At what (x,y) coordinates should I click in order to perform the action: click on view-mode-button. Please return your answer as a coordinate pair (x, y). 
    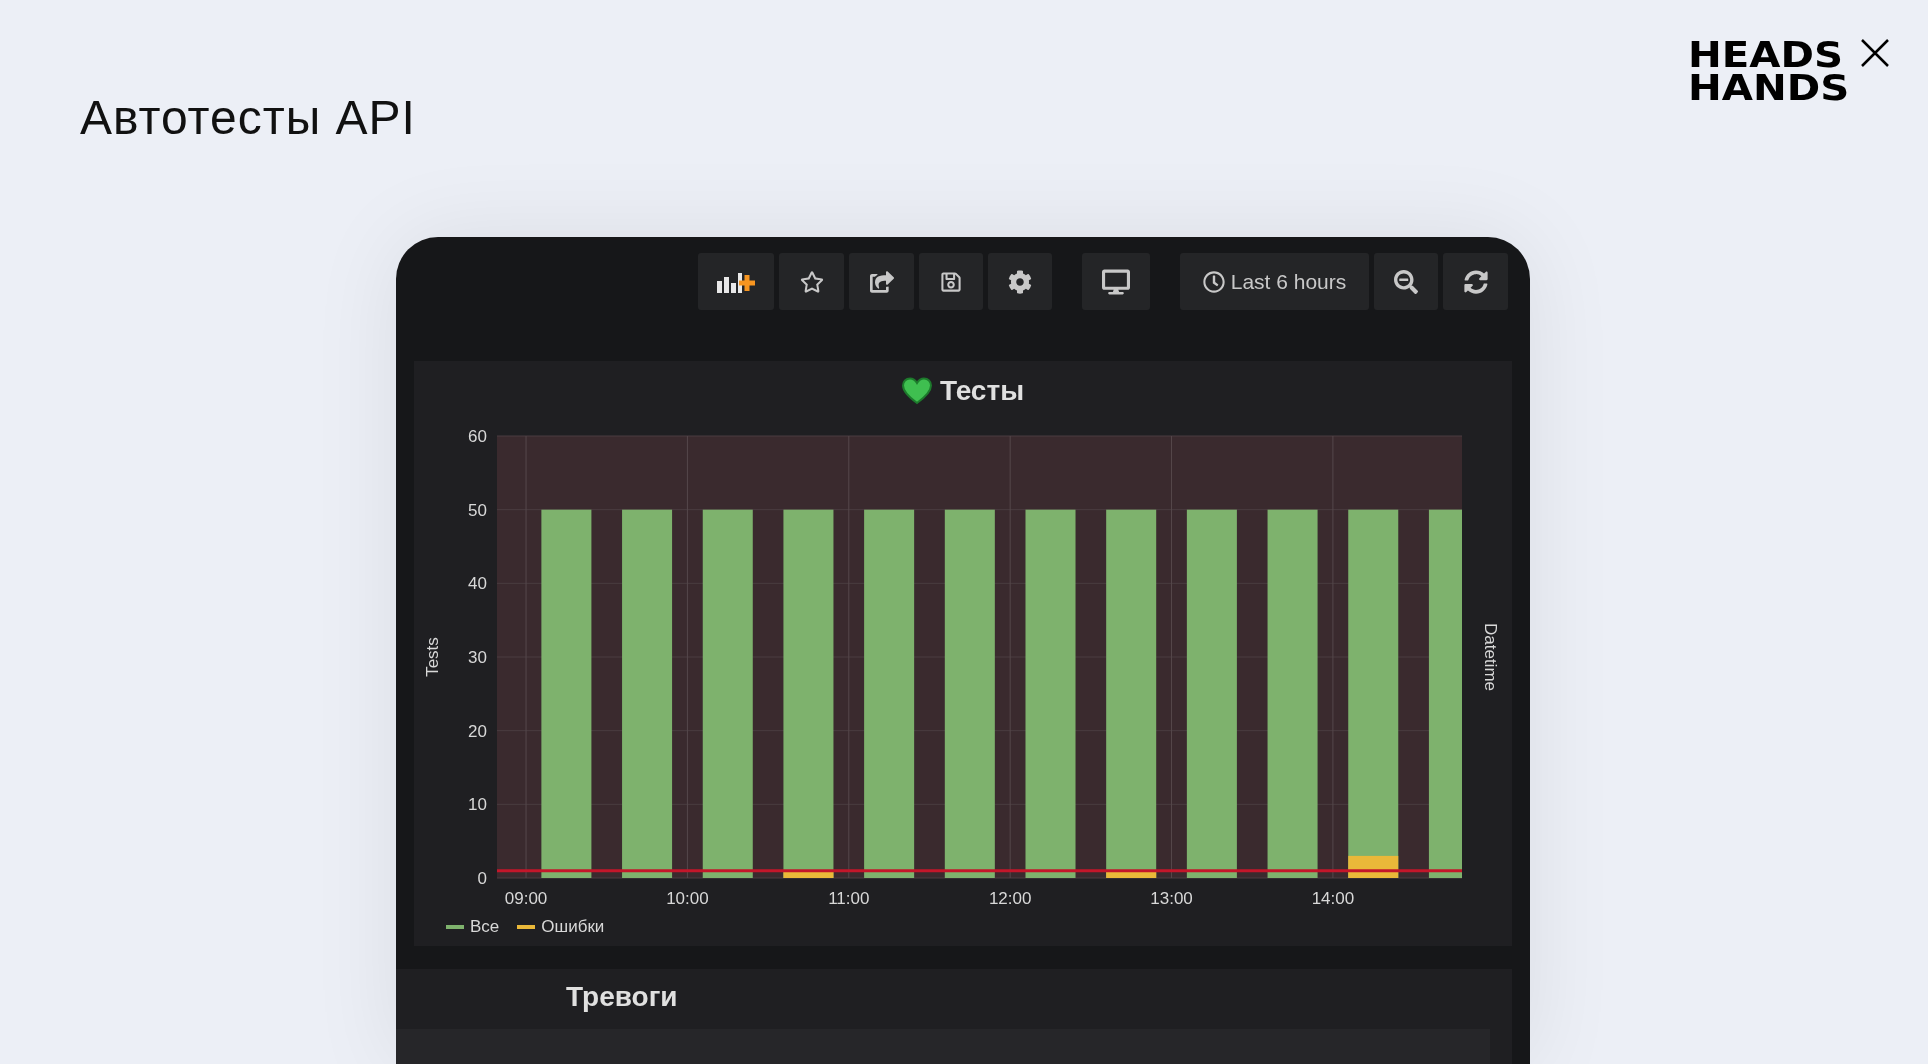
    Looking at the image, I should click on (1116, 281).